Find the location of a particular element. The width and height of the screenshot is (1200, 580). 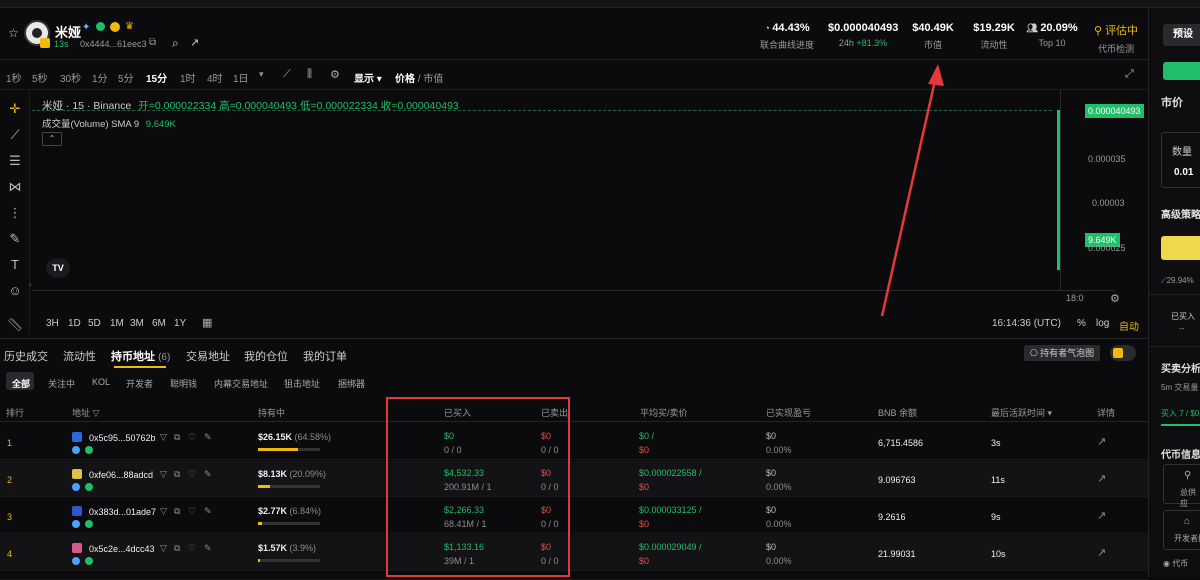

fullscreen-icon: ⤢ is located at coordinates (1129, 74).